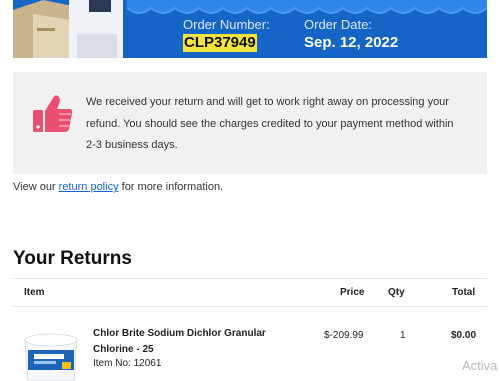  What do you see at coordinates (464, 292) in the screenshot?
I see `column-header-total: Total` at bounding box center [464, 292].